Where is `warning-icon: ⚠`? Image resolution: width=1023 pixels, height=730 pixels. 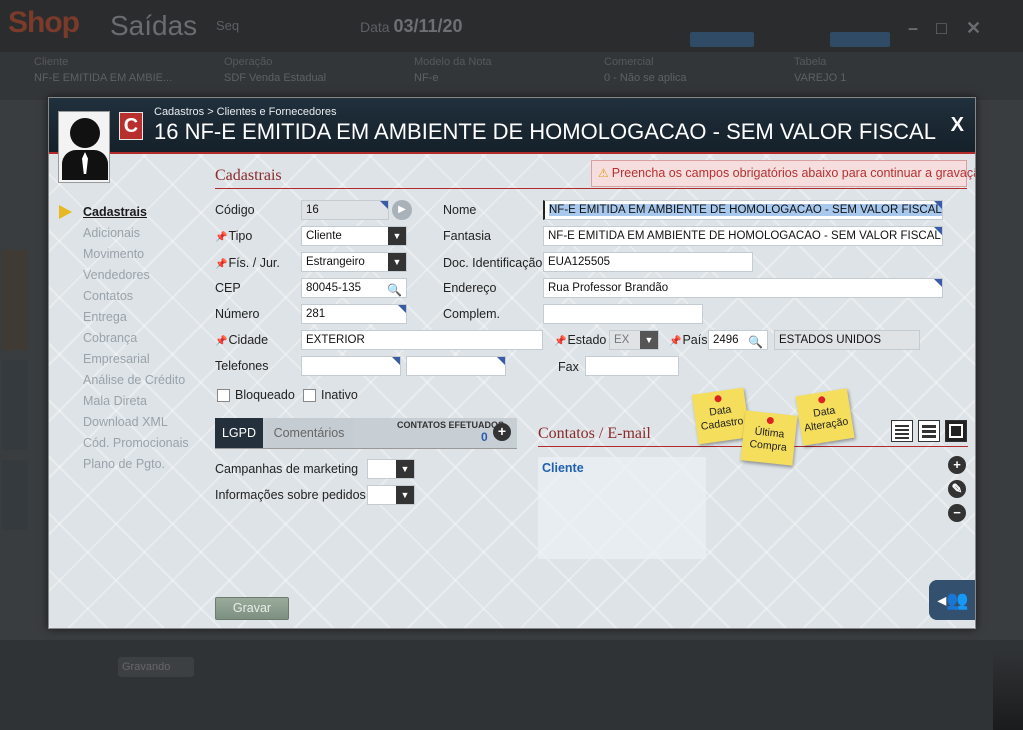 warning-icon: ⚠ is located at coordinates (603, 173).